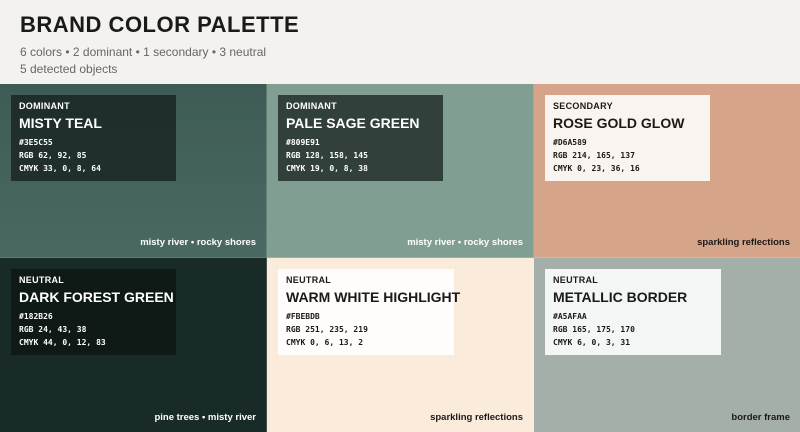 The image size is (800, 432). I want to click on swatch-hex: #A5AFAA, so click(570, 316).